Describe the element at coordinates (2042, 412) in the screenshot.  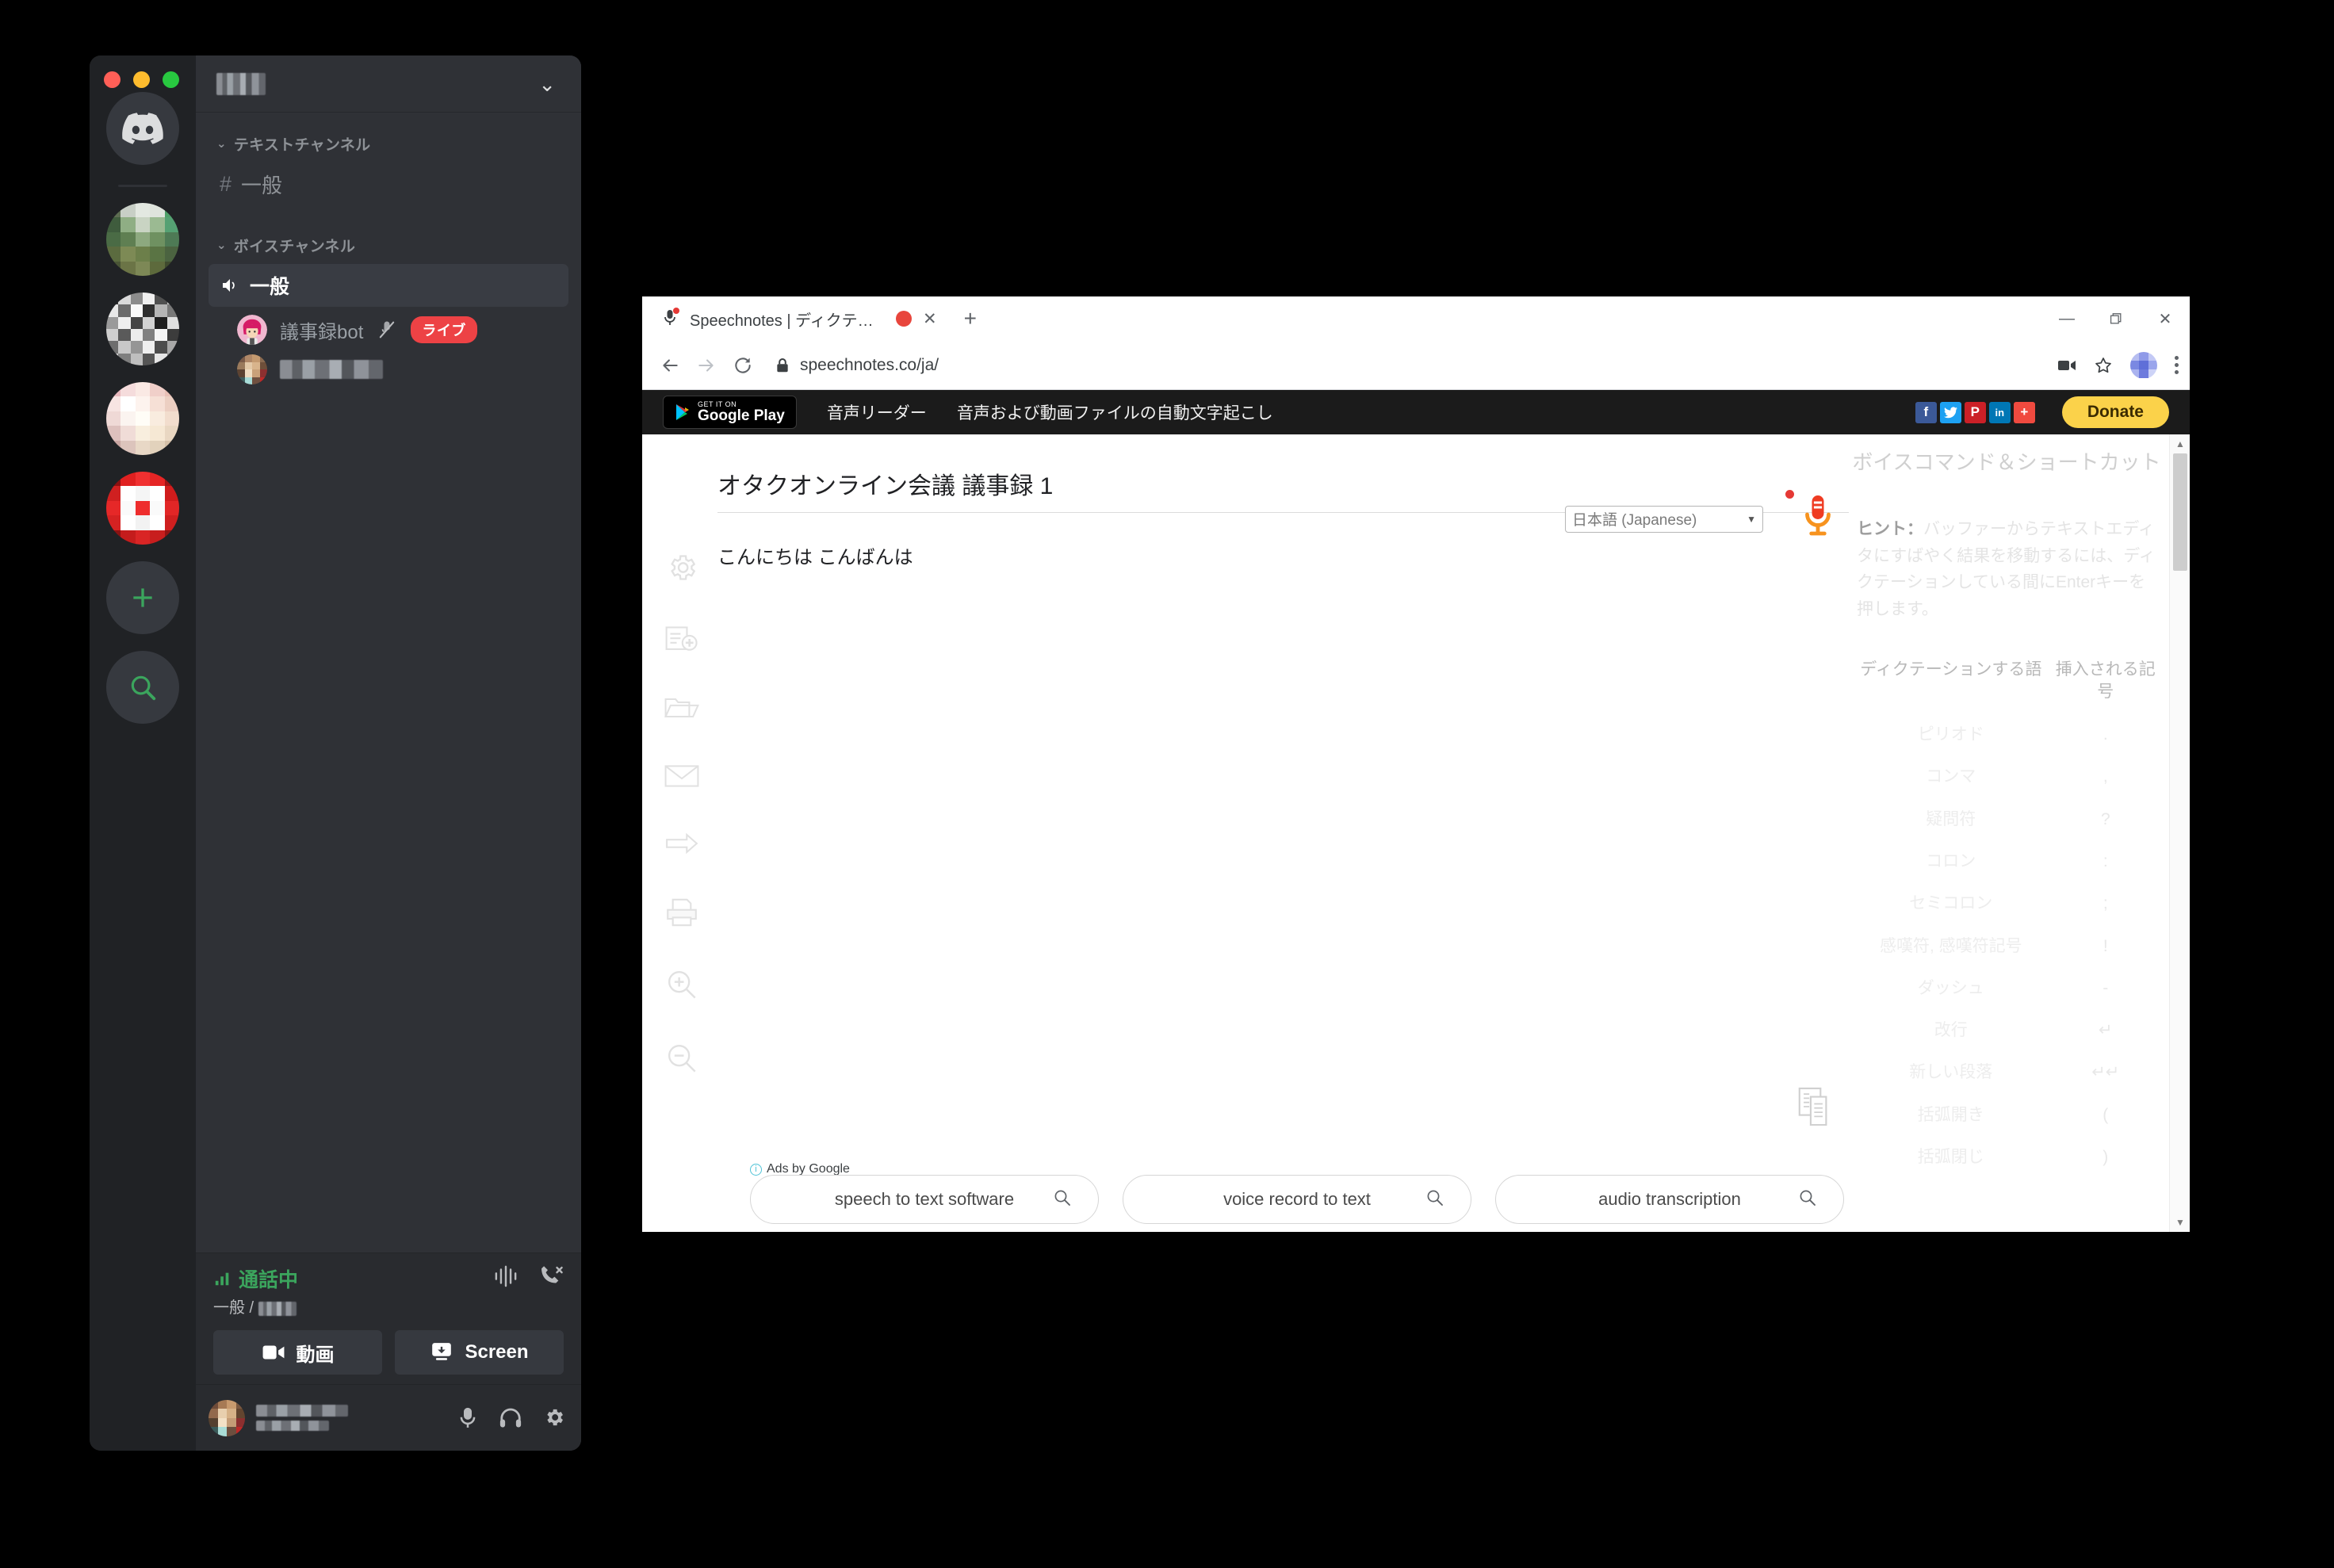
I see `site-nav-right: f P in + Donate` at that location.